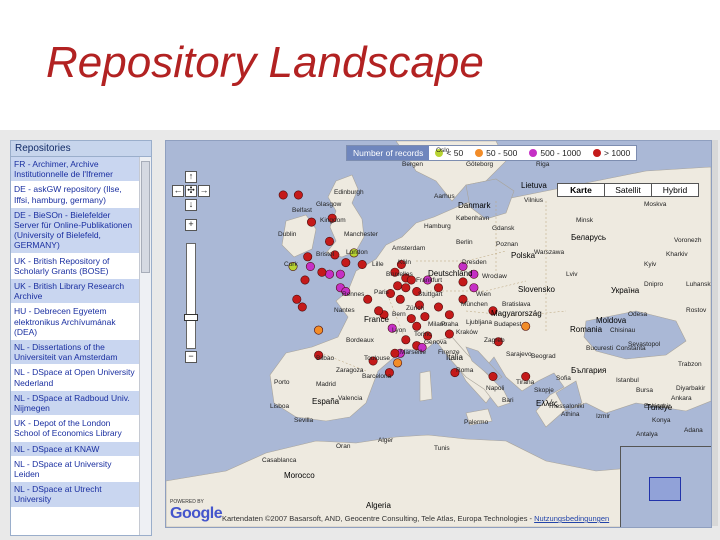 The height and width of the screenshot is (540, 720). I want to click on pan-center-button: ✣, so click(191, 191).